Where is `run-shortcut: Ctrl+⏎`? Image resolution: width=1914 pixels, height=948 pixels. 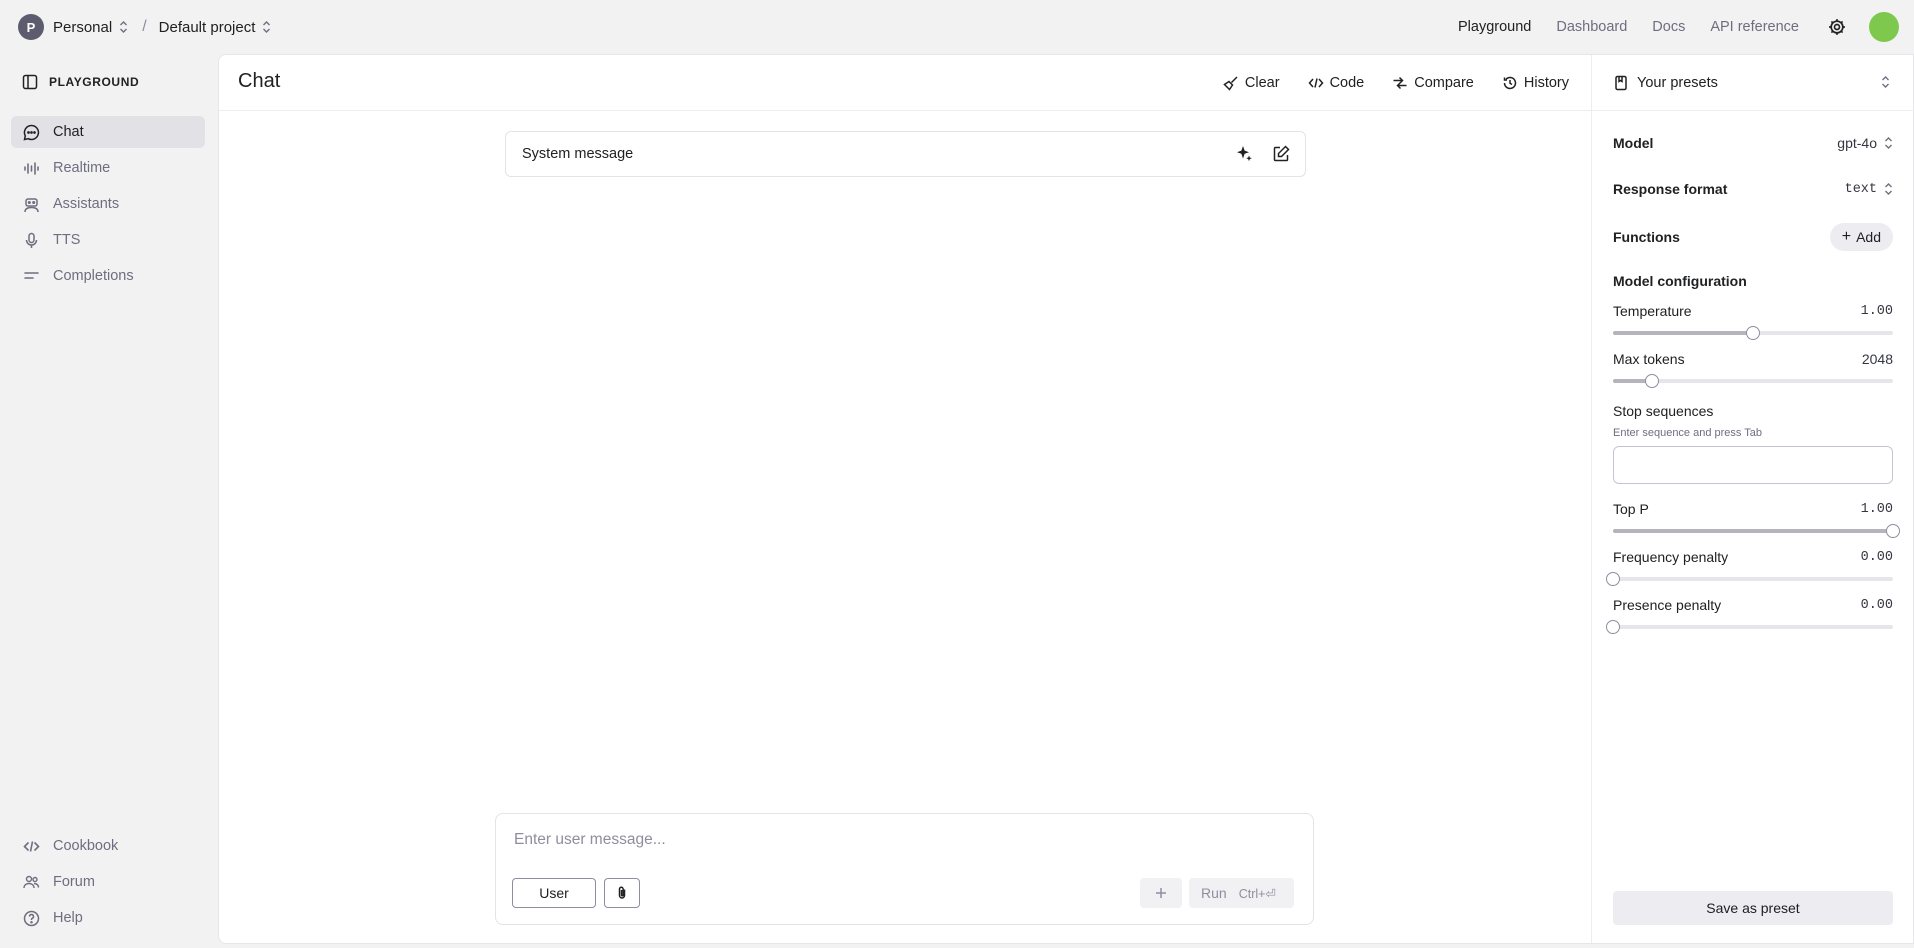
run-shortcut: Ctrl+⏎ is located at coordinates (1257, 893).